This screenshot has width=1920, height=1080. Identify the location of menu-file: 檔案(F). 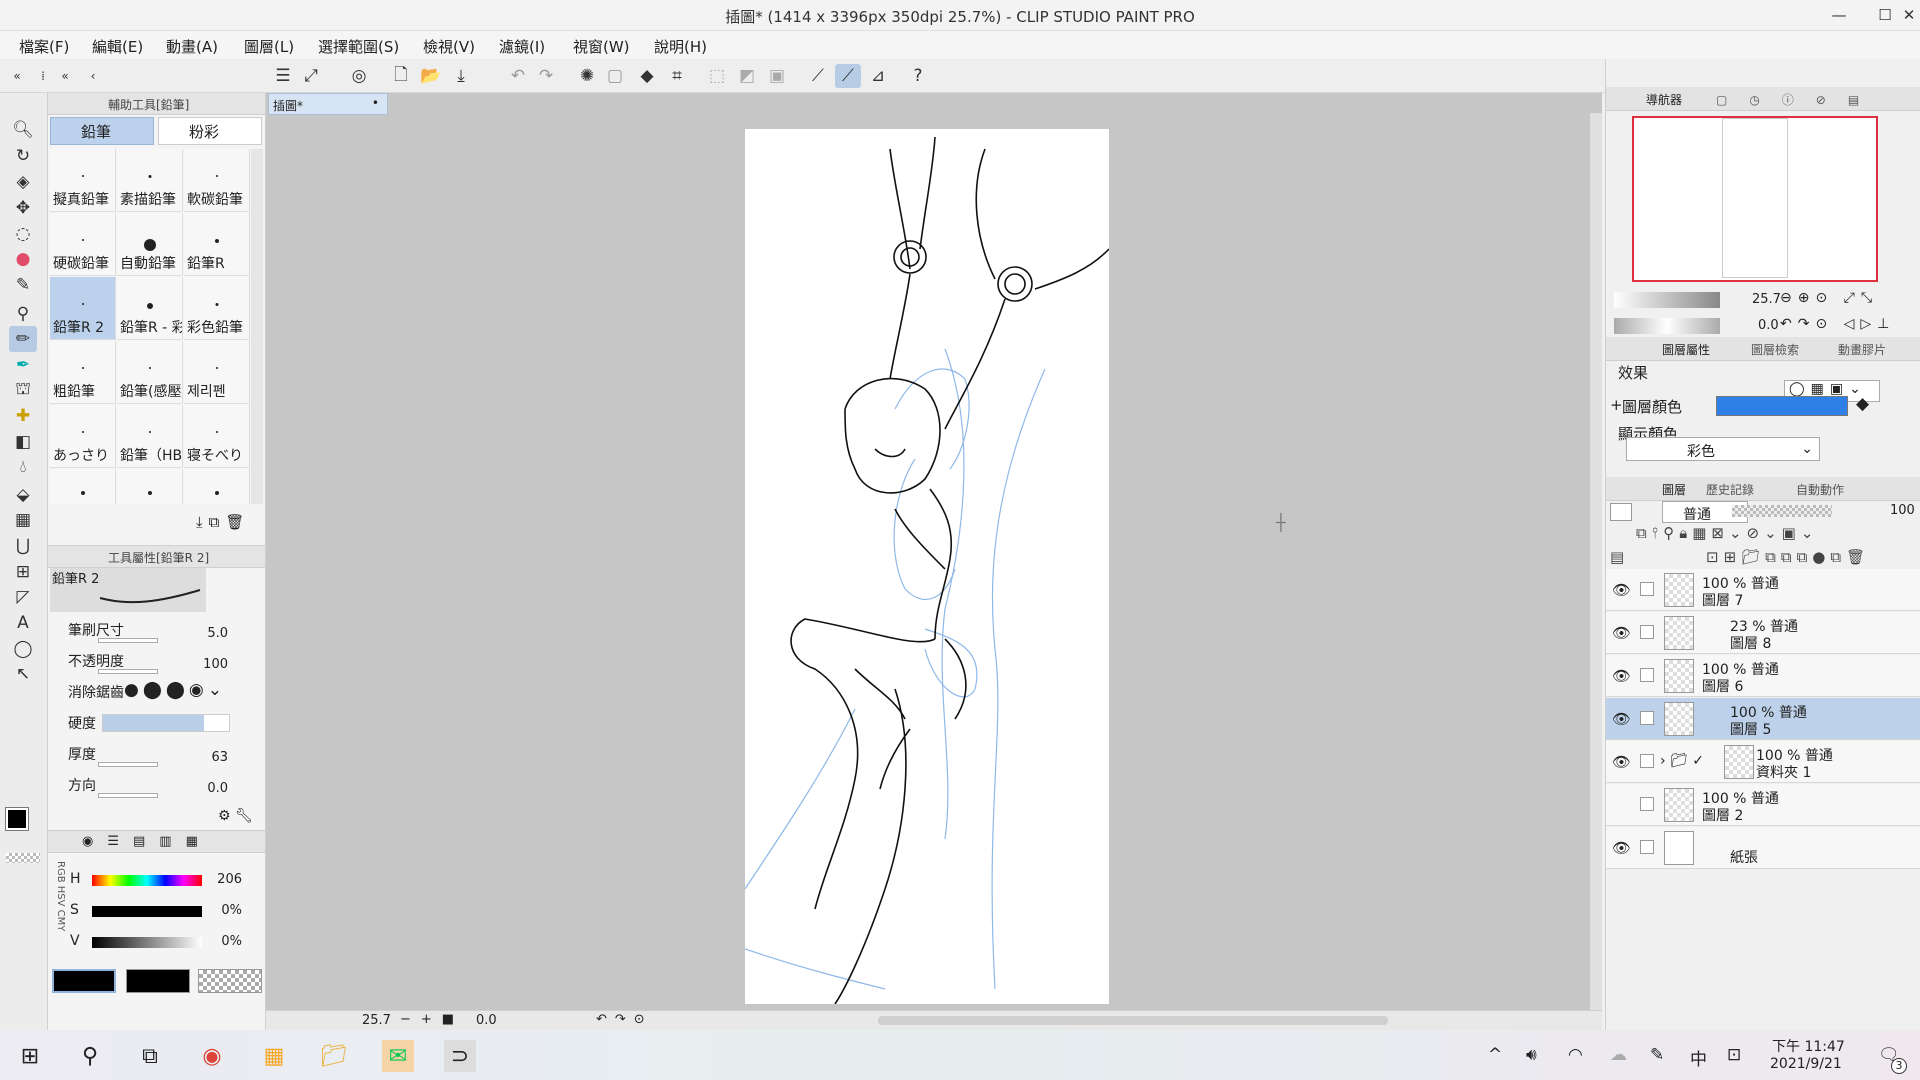
(44, 46).